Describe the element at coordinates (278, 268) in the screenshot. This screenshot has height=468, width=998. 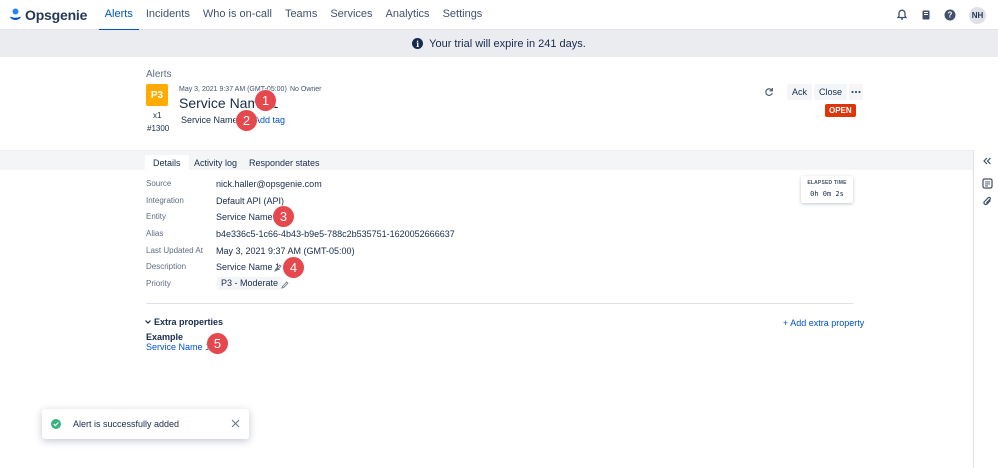
I see `edit-description-pencil-icon` at that location.